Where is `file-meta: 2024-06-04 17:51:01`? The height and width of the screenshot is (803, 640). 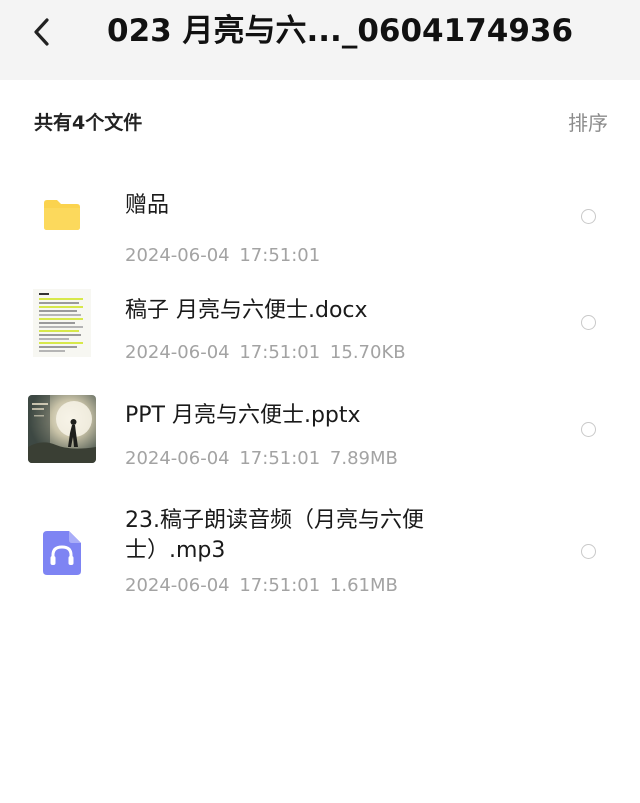
file-meta: 2024-06-04 17:51:01 is located at coordinates (222, 256).